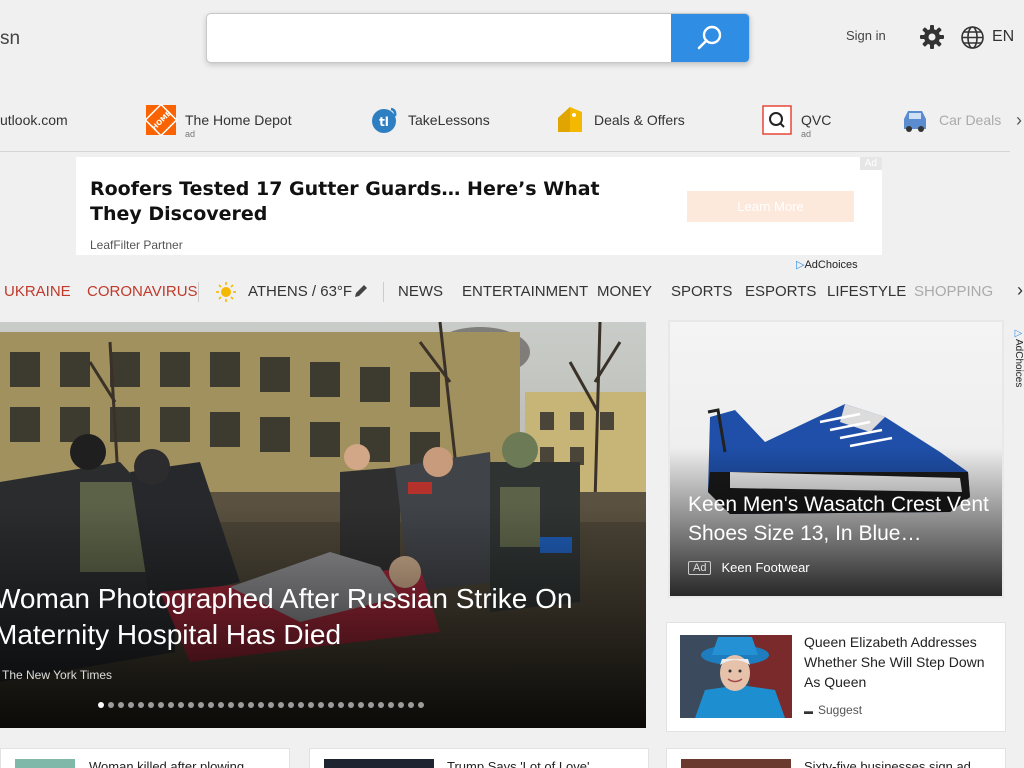 Image resolution: width=1024 pixels, height=768 pixels. What do you see at coordinates (1019, 120) in the screenshot?
I see `quicklinks-next-arrow: ›` at bounding box center [1019, 120].